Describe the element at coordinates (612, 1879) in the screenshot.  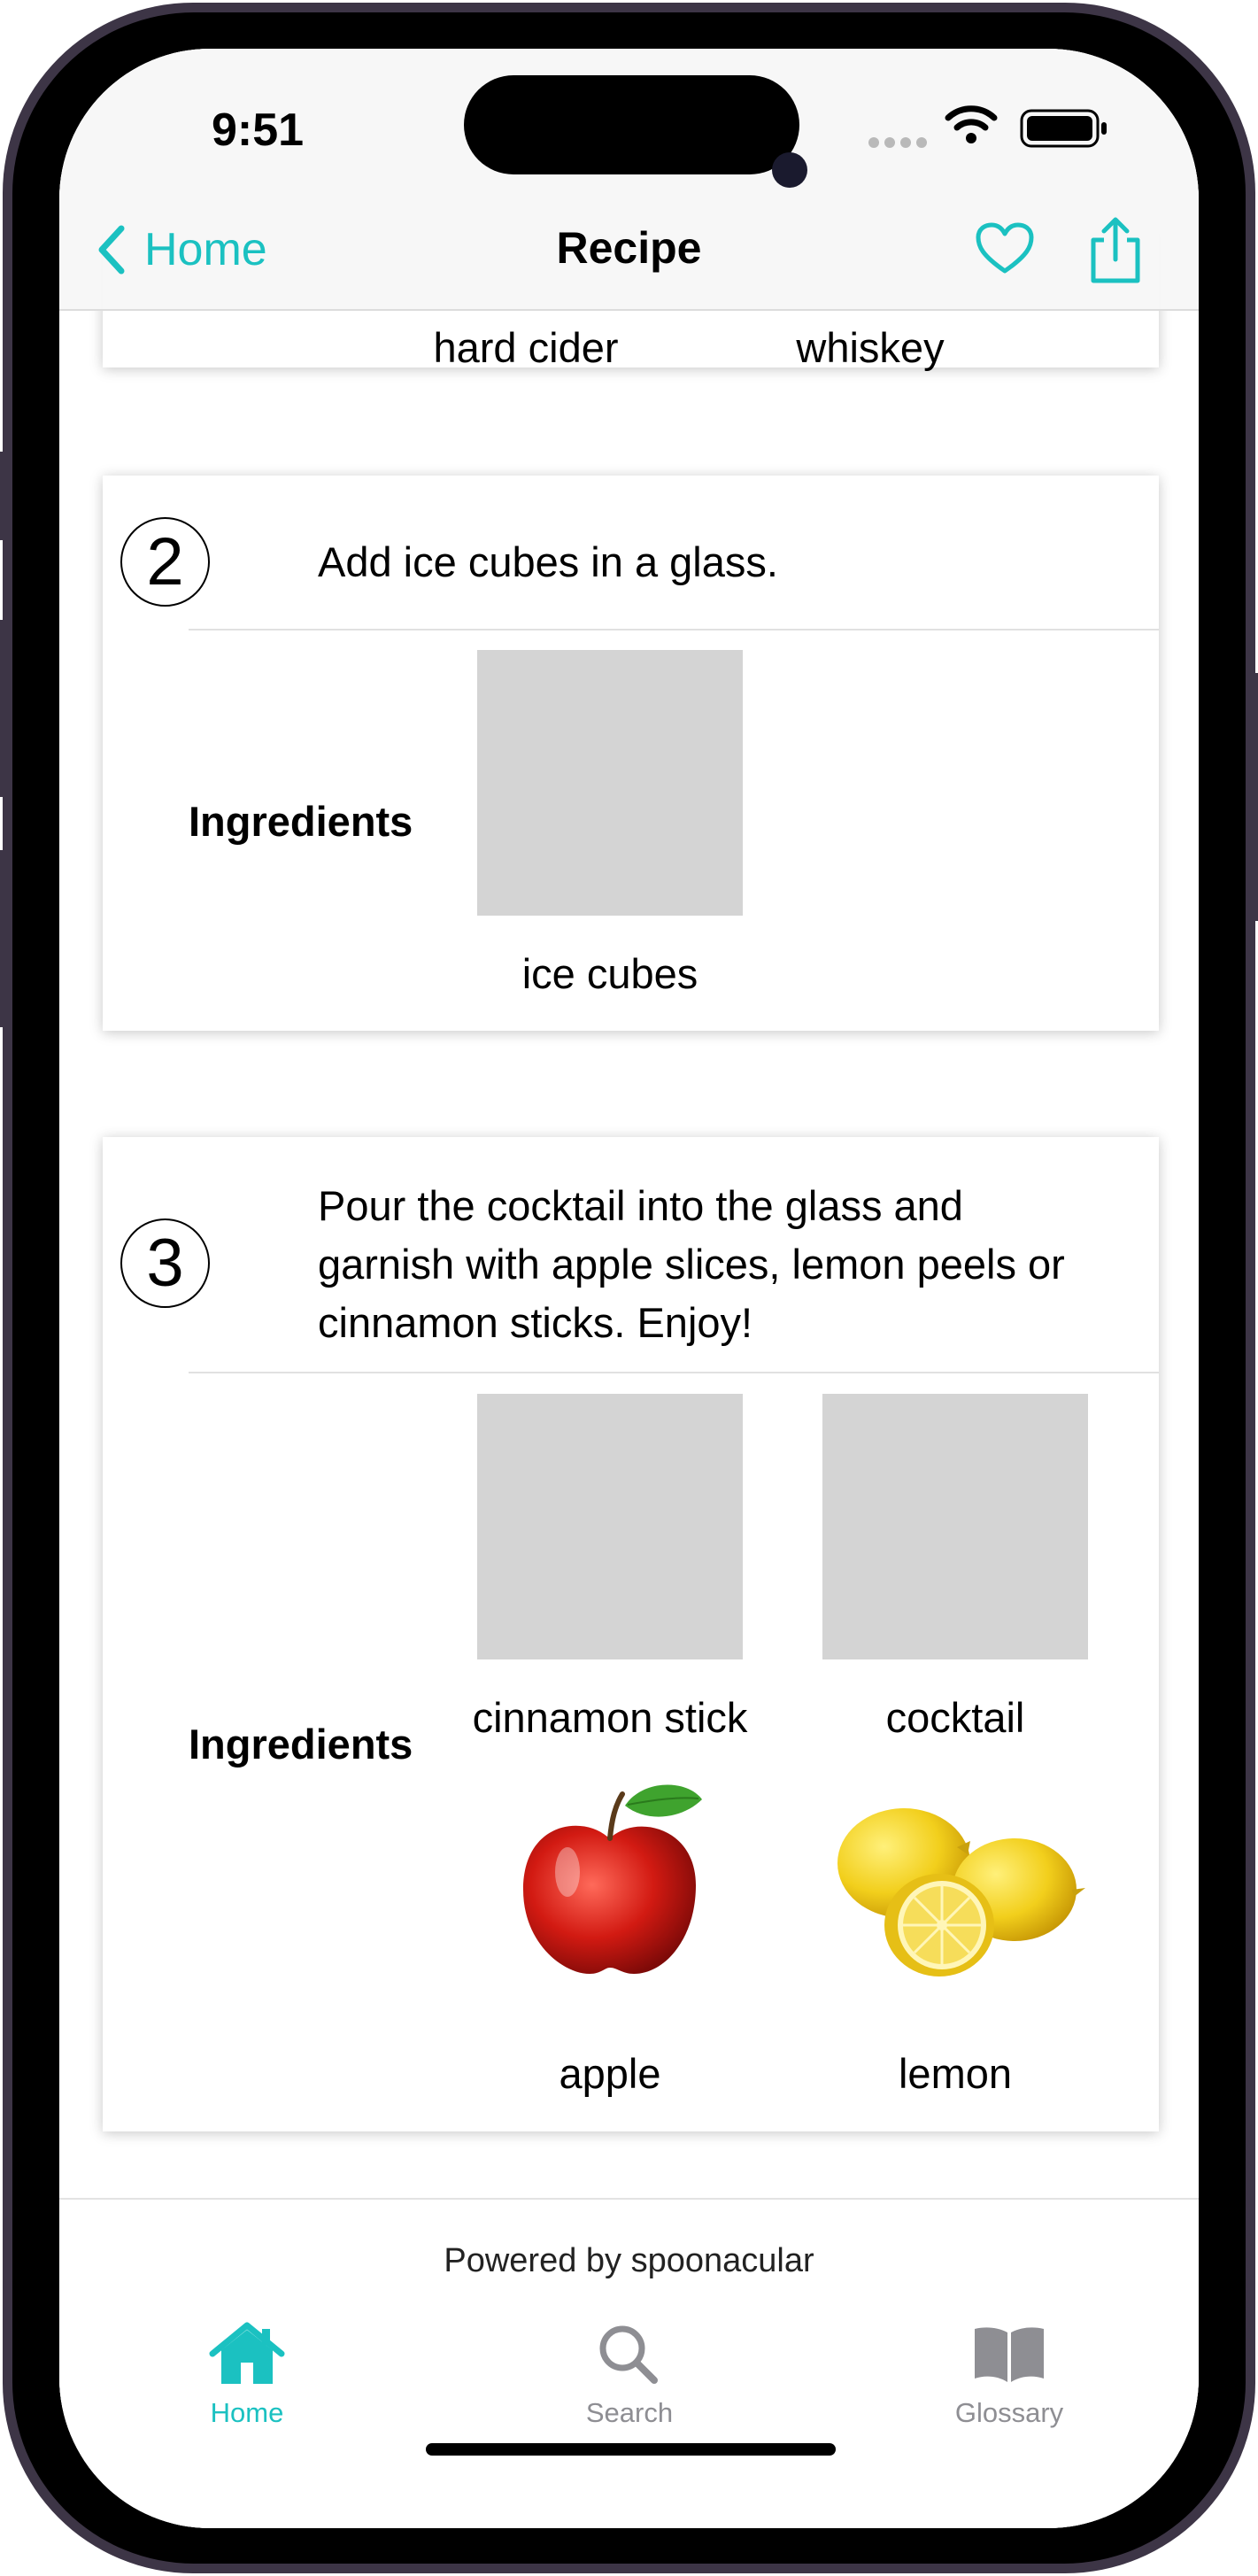
I see `apple-image` at that location.